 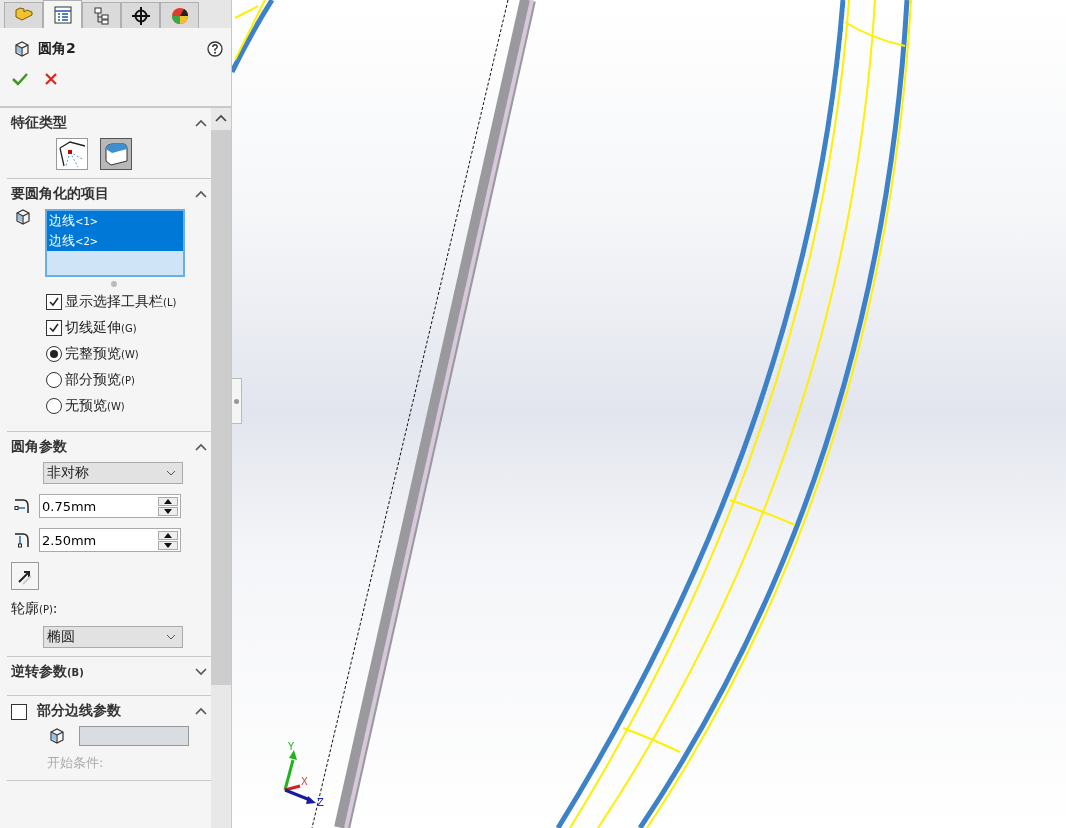 I want to click on checkbox-label: 显示选择工具栏(L), so click(x=121, y=302).